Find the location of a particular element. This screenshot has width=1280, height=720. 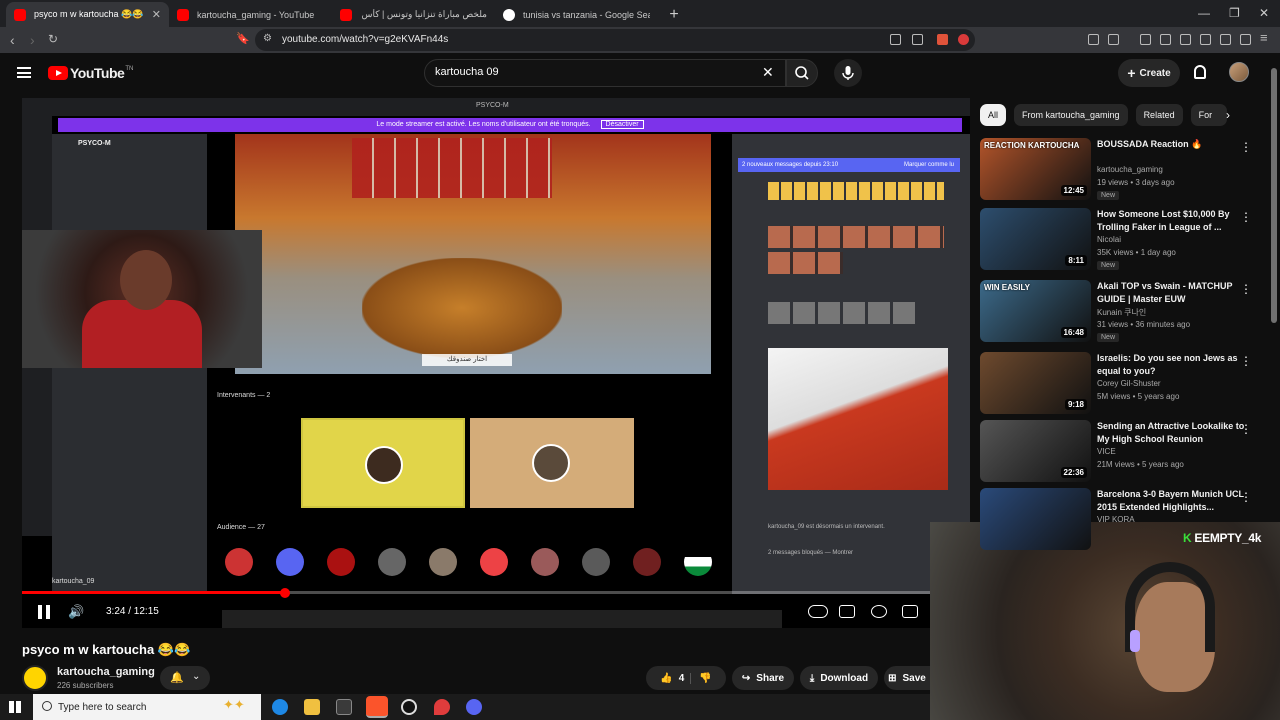

autoplay-toggle-icon is located at coordinates (818, 611).